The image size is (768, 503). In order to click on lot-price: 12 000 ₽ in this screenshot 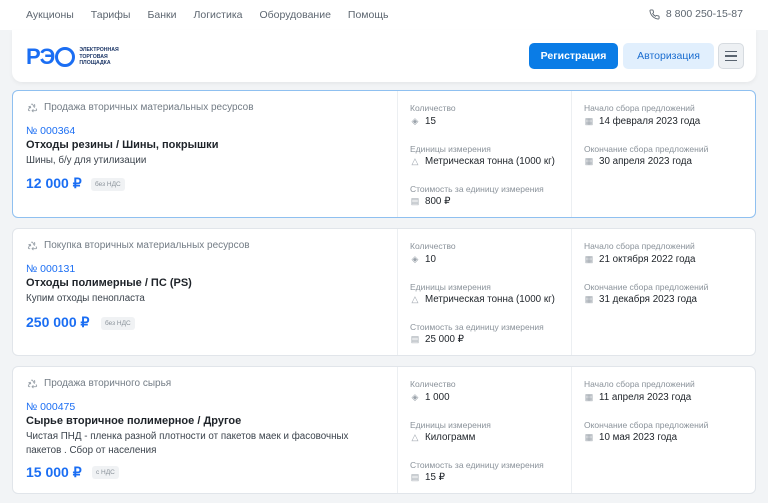, I will do `click(54, 183)`.